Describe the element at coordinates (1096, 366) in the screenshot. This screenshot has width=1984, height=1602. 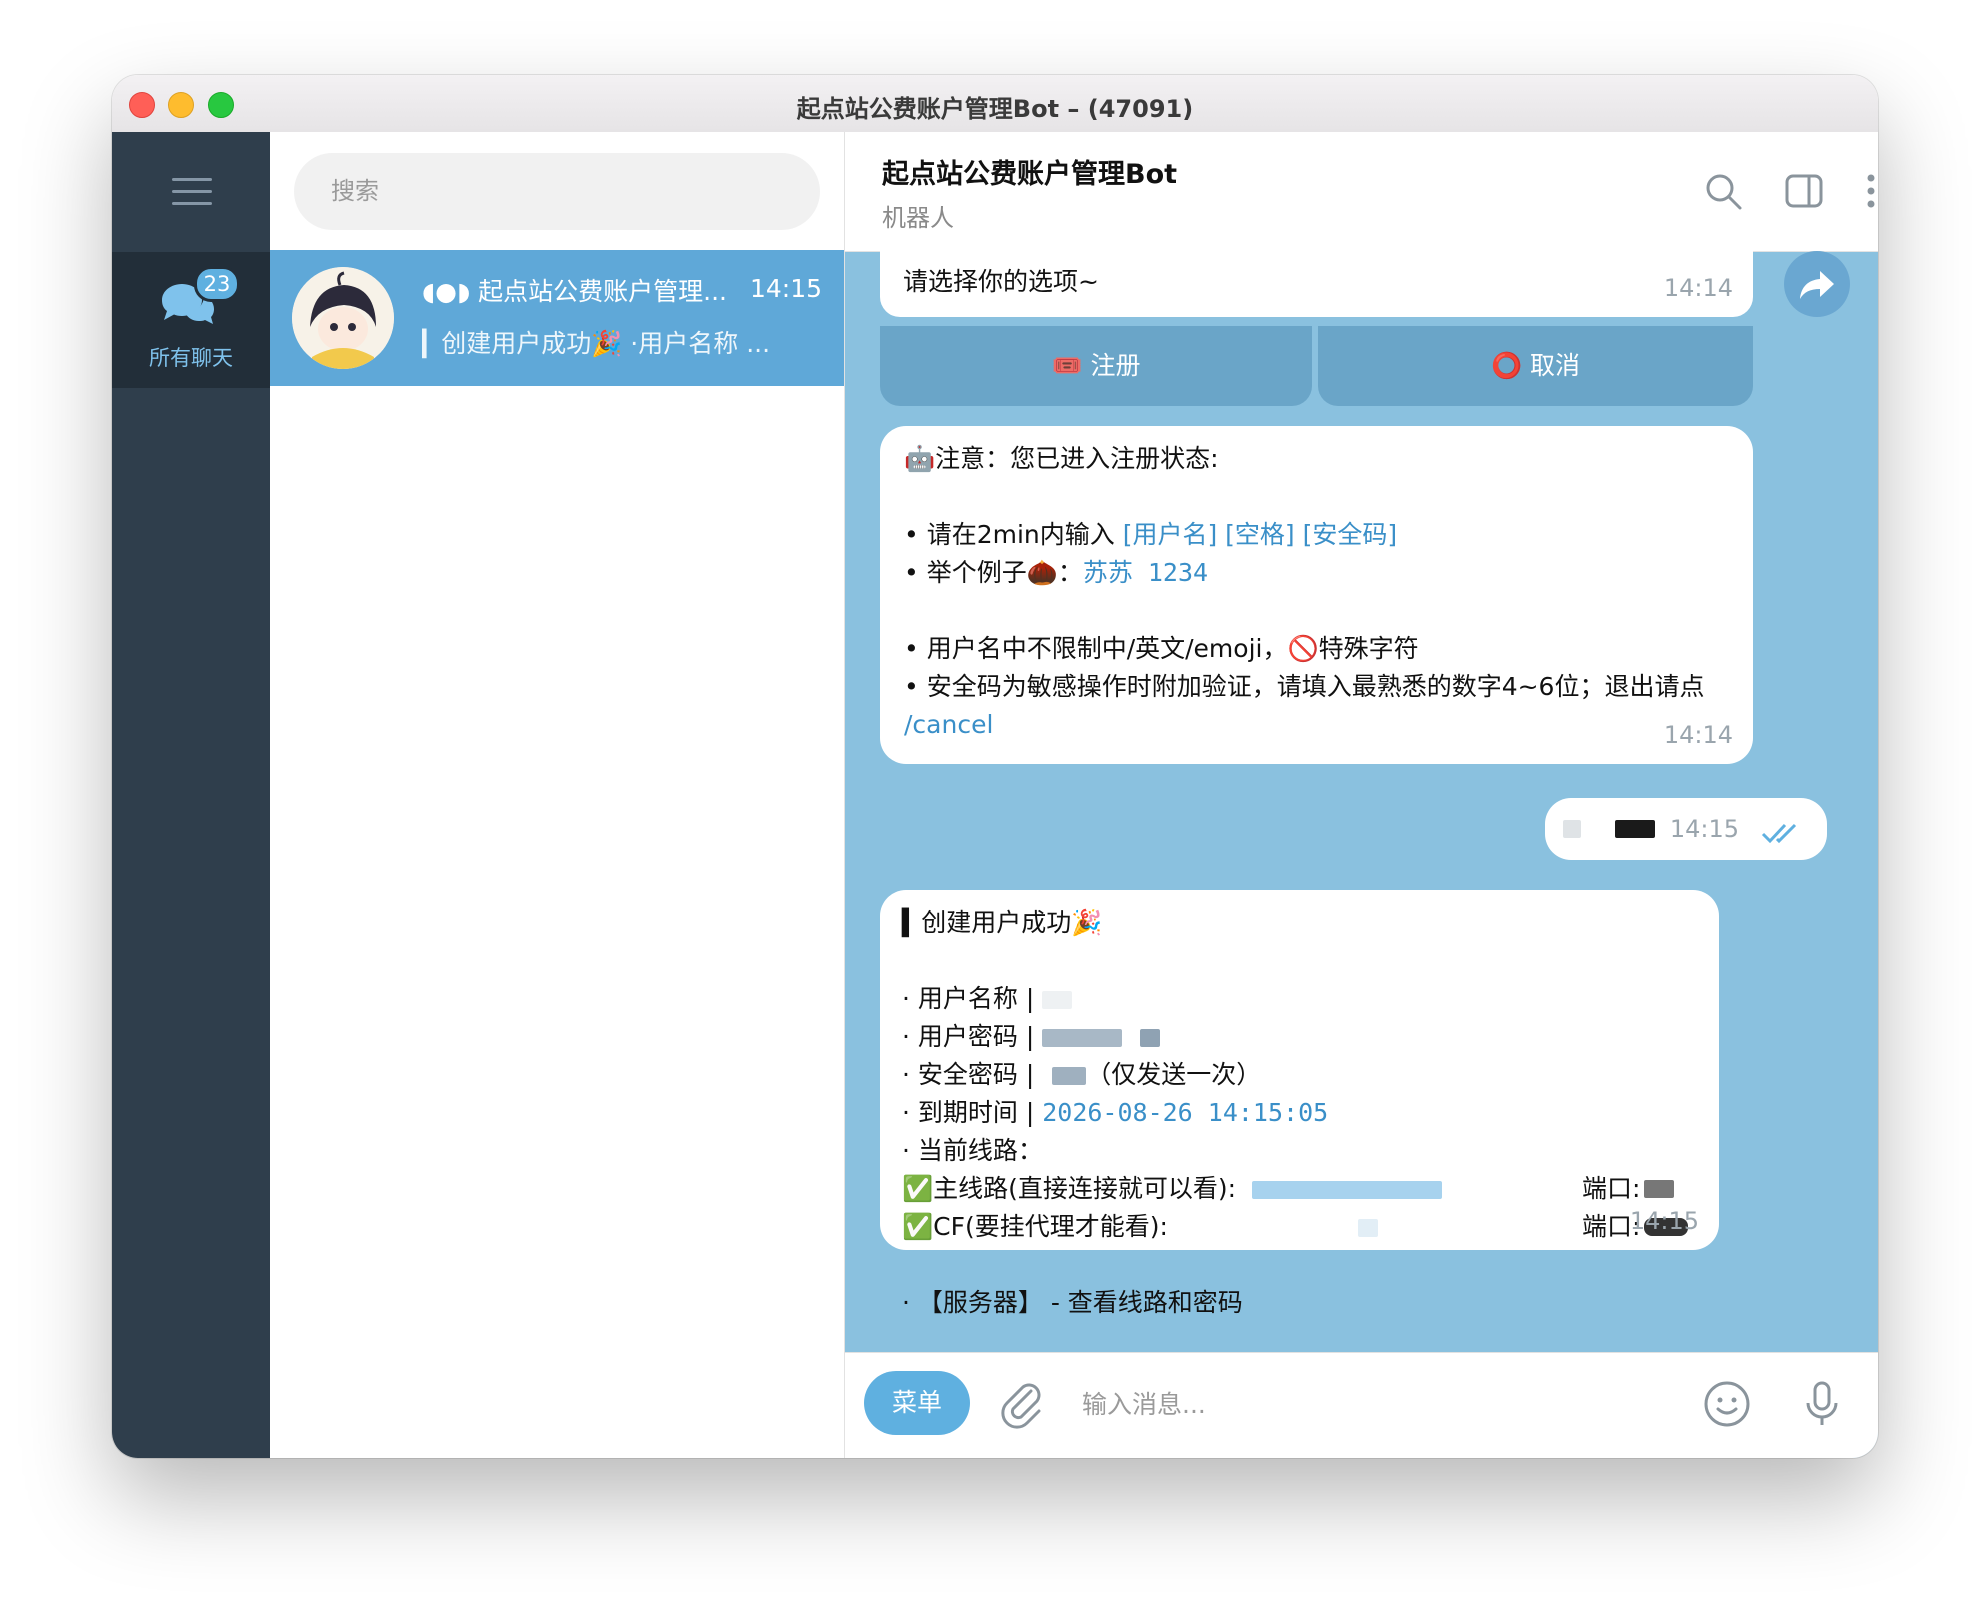
I see `register-button: 🎟️ 注册` at that location.